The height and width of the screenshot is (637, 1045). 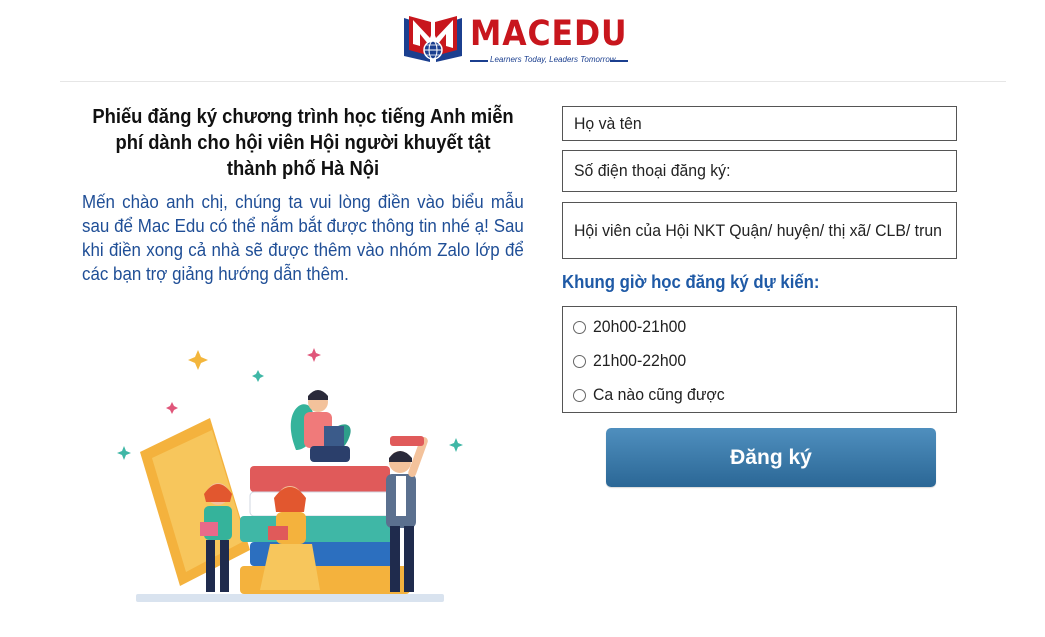 I want to click on macedu-logo: MACEDU Learners Today, Leaders Tomorrow, so click(x=516, y=41).